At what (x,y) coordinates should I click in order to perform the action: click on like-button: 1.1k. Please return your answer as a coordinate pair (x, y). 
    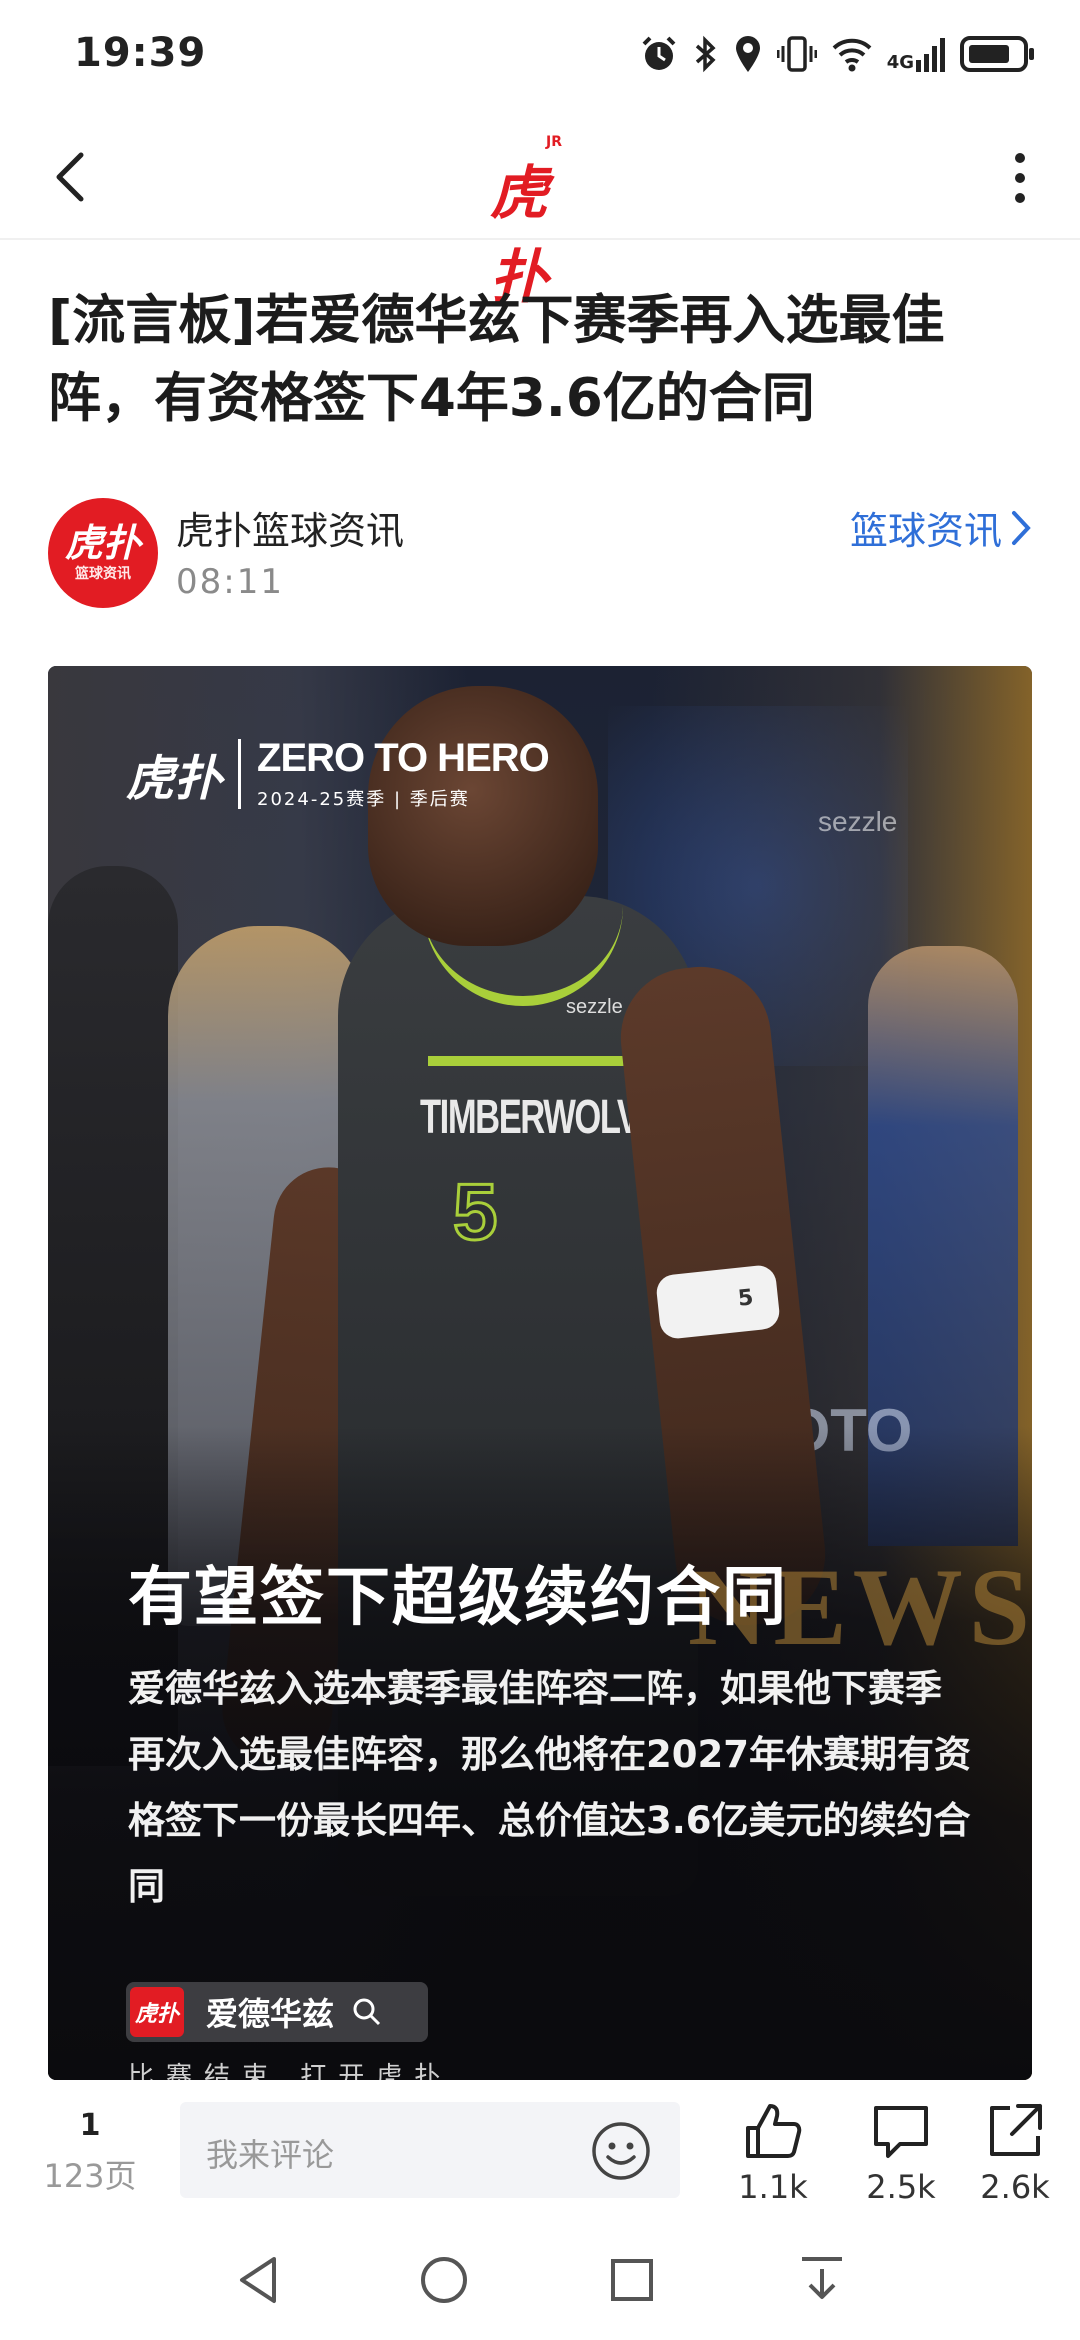
    Looking at the image, I should click on (773, 2153).